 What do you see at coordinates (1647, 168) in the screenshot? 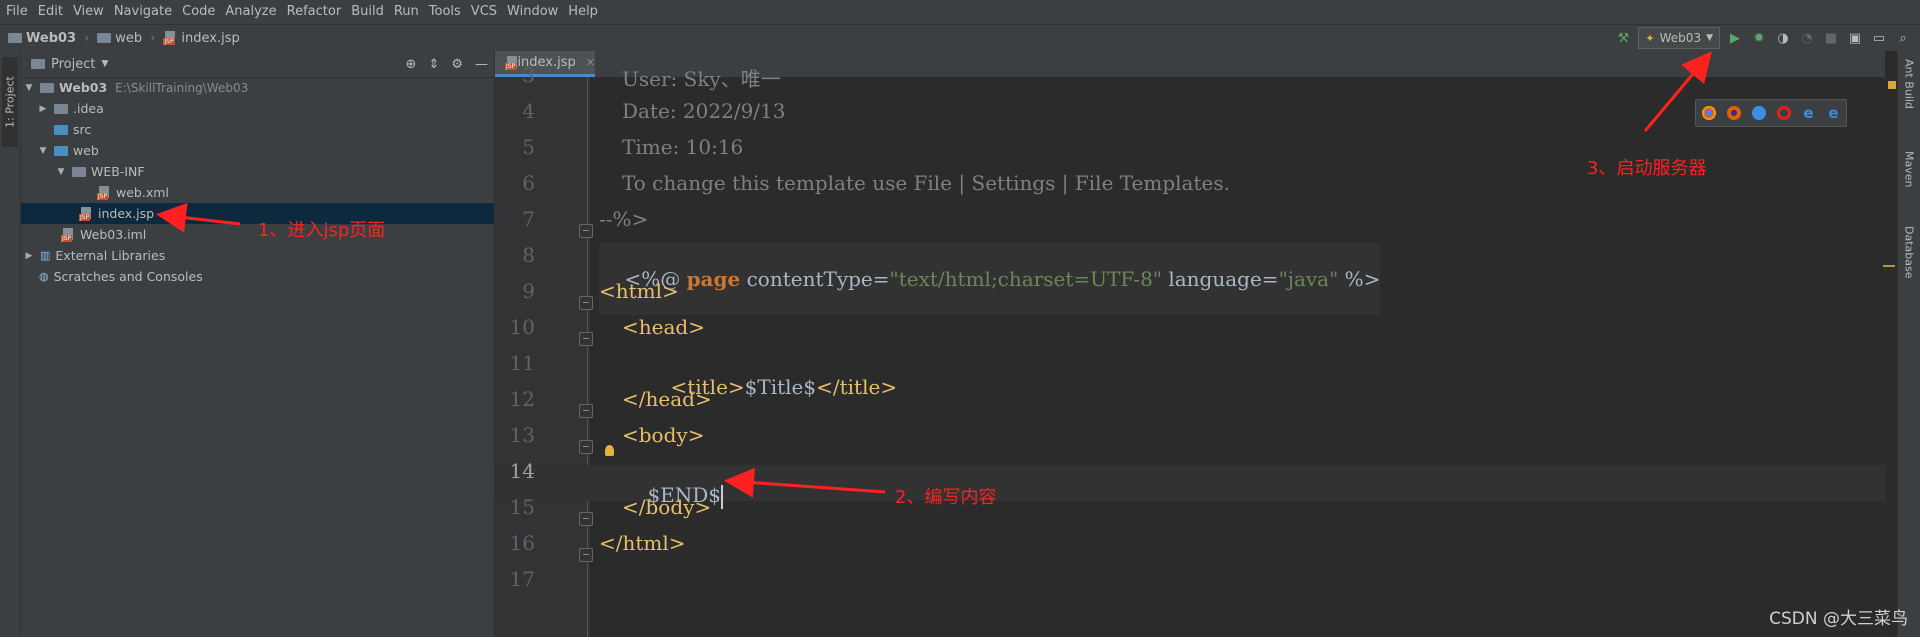
I see `annotation-step-3: 3、启动服务器` at bounding box center [1647, 168].